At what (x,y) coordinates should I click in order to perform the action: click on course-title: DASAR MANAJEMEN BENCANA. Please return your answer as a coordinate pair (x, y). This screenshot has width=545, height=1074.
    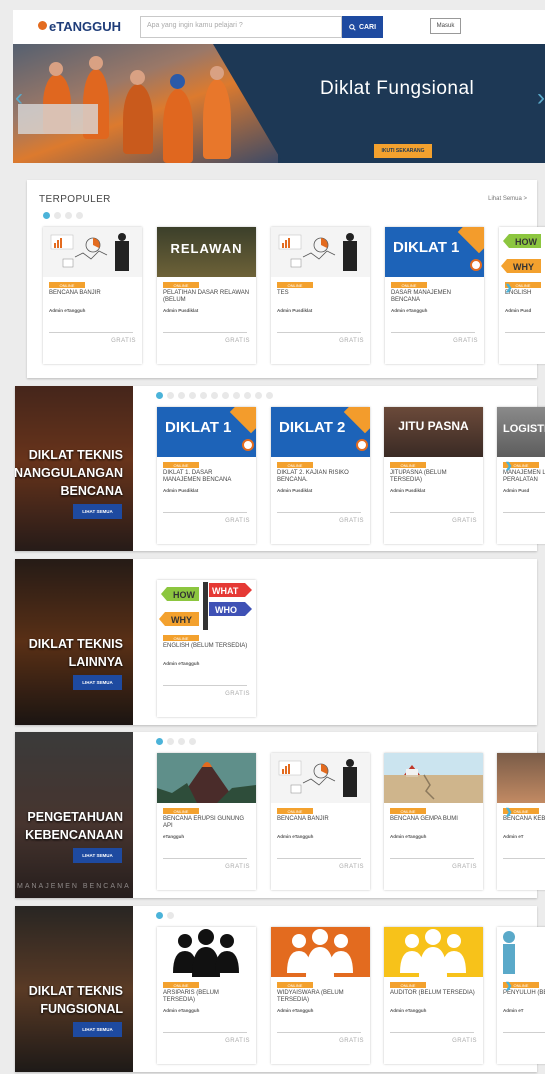
    Looking at the image, I should click on (435, 297).